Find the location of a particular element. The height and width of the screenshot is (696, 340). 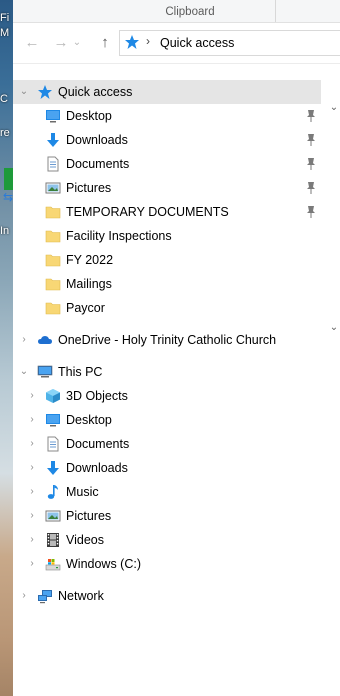

nav-item-temporary-documents: TEMPORARY DOCUMENTS is located at coordinates (167, 212).